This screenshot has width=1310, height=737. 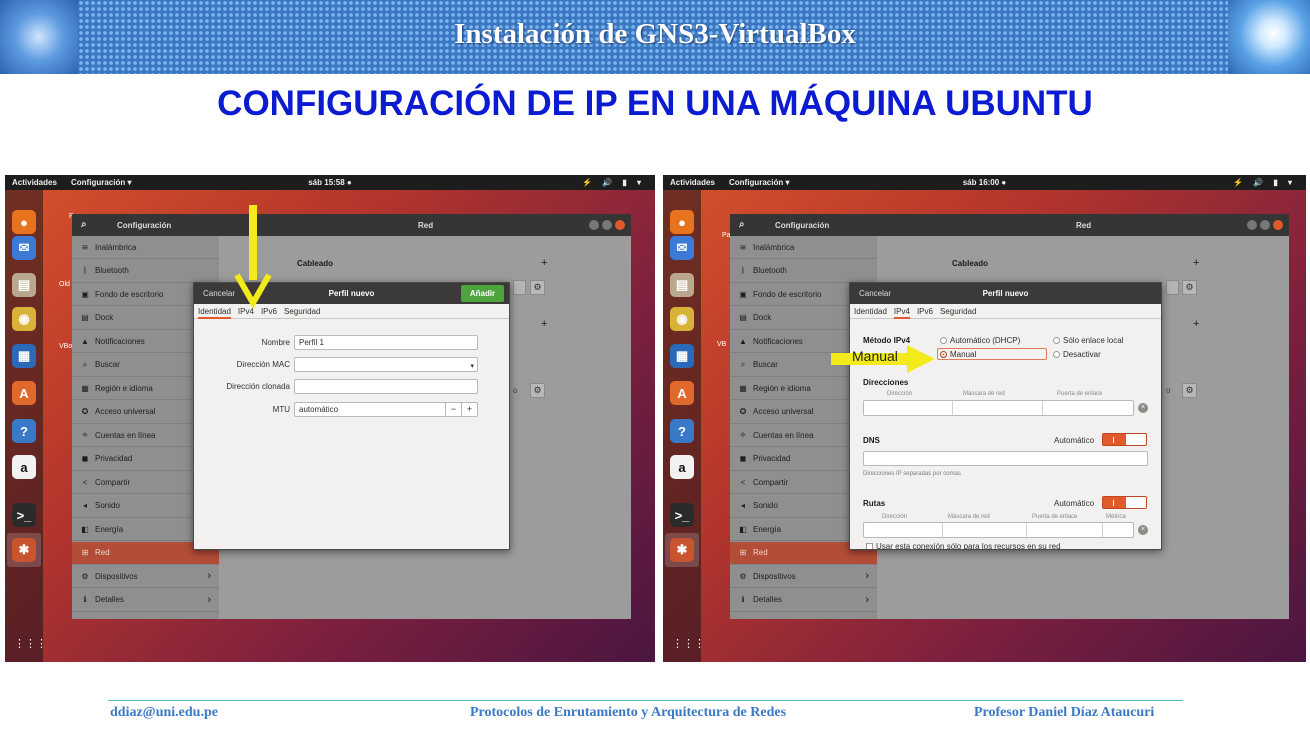 I want to click on mtu-value: automático, so click(x=319, y=409).